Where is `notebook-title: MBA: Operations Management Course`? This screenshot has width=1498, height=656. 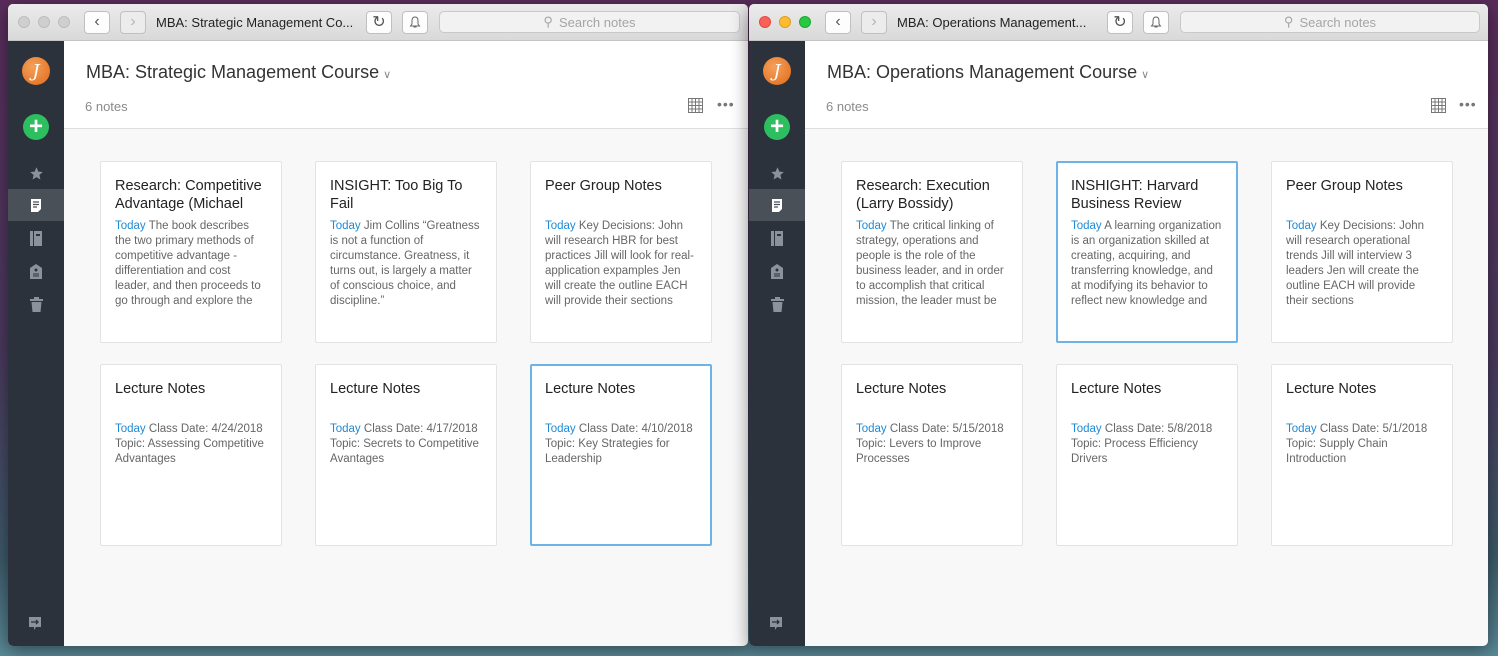 notebook-title: MBA: Operations Management Course is located at coordinates (982, 72).